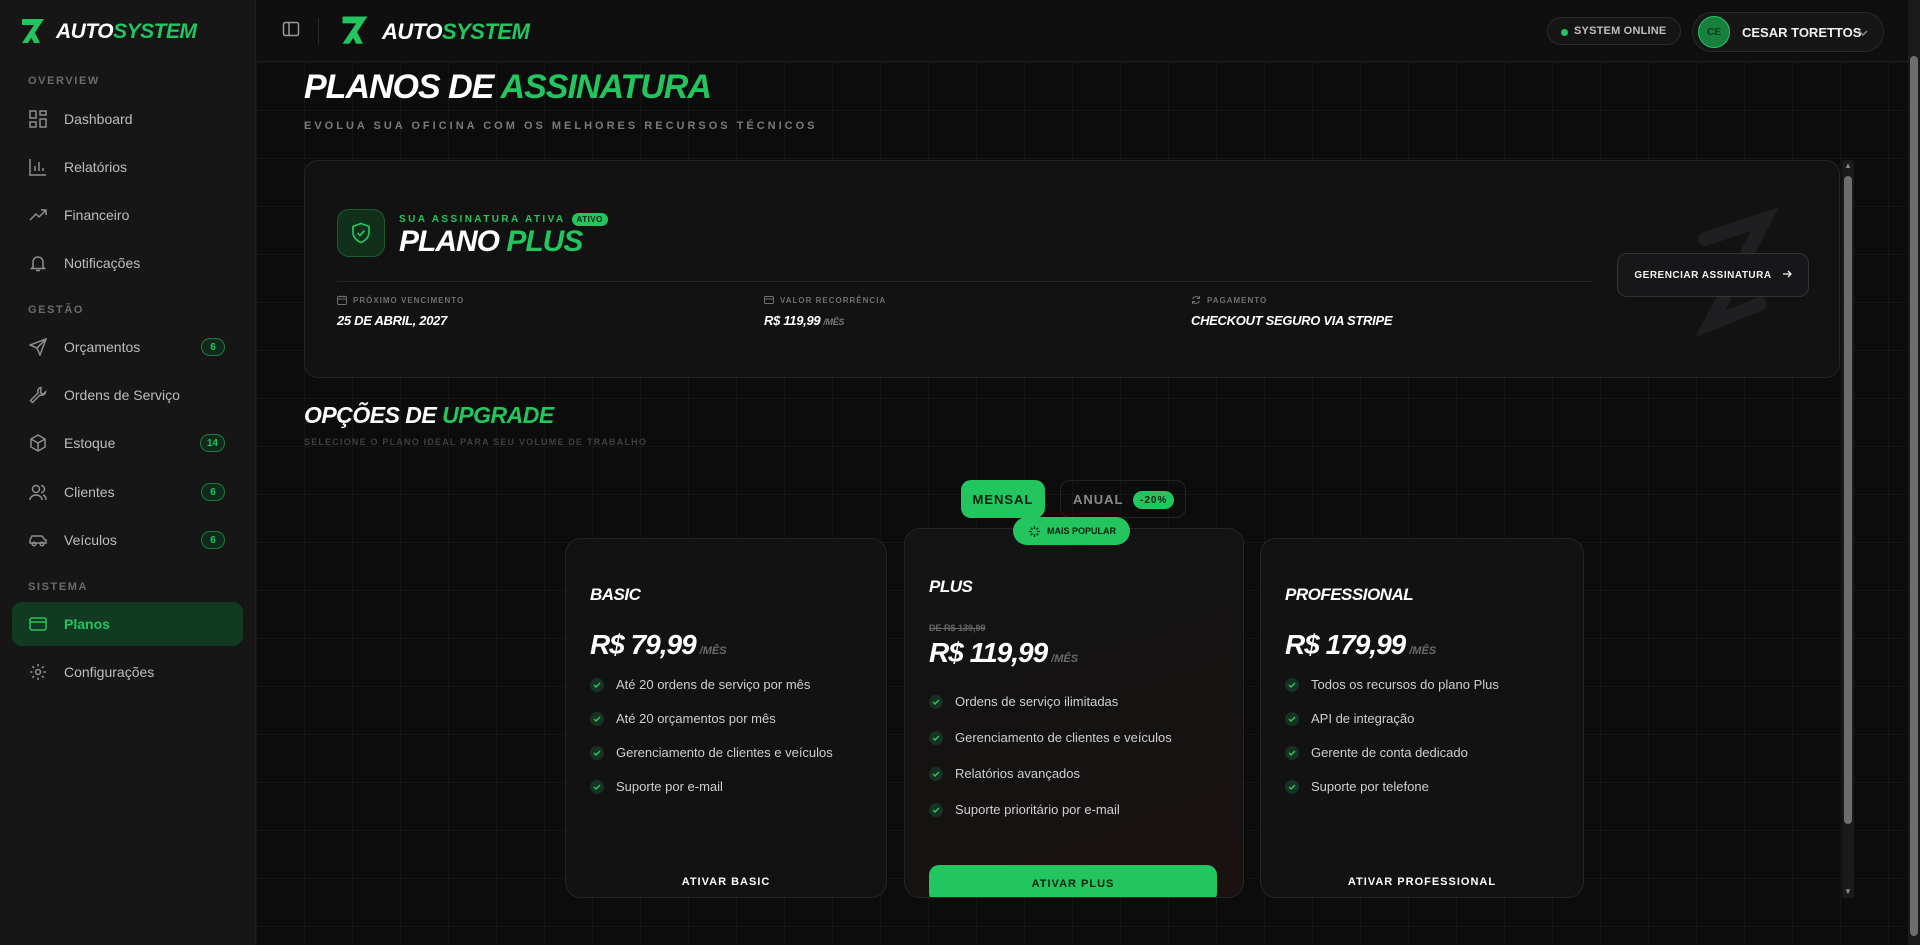 The image size is (1920, 945). Describe the element at coordinates (38, 347) in the screenshot. I see `send-icon` at that location.